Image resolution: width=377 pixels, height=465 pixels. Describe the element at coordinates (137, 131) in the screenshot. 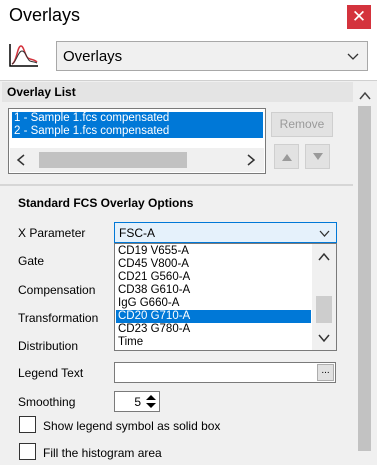

I see `list-item: 2 - Sample 1.fcs compensated` at that location.